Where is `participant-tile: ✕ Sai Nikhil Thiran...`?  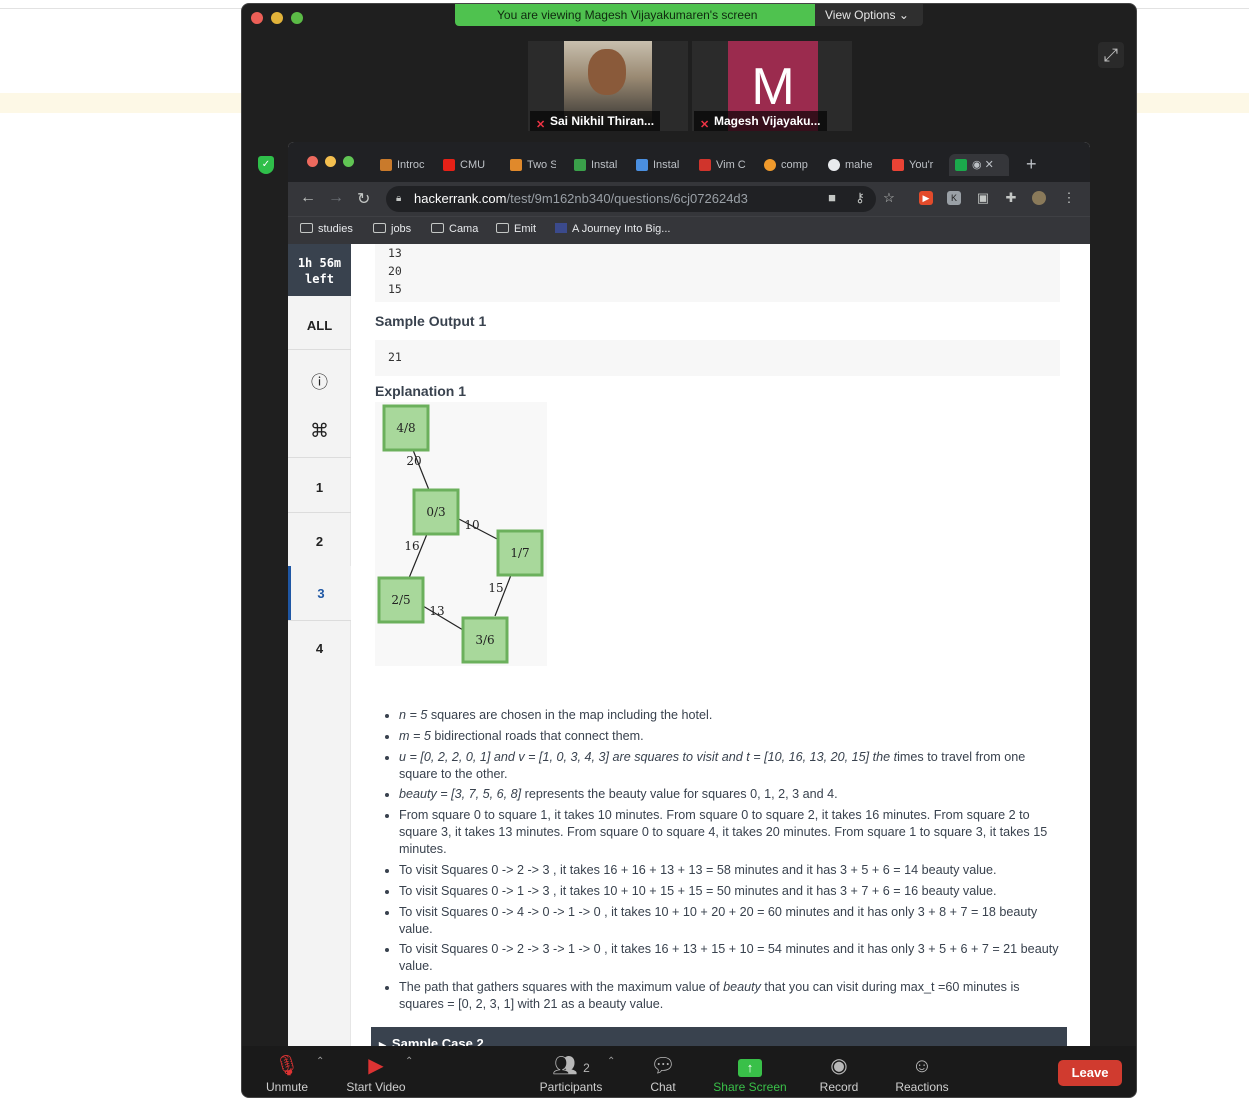 participant-tile: ✕ Sai Nikhil Thiran... is located at coordinates (608, 86).